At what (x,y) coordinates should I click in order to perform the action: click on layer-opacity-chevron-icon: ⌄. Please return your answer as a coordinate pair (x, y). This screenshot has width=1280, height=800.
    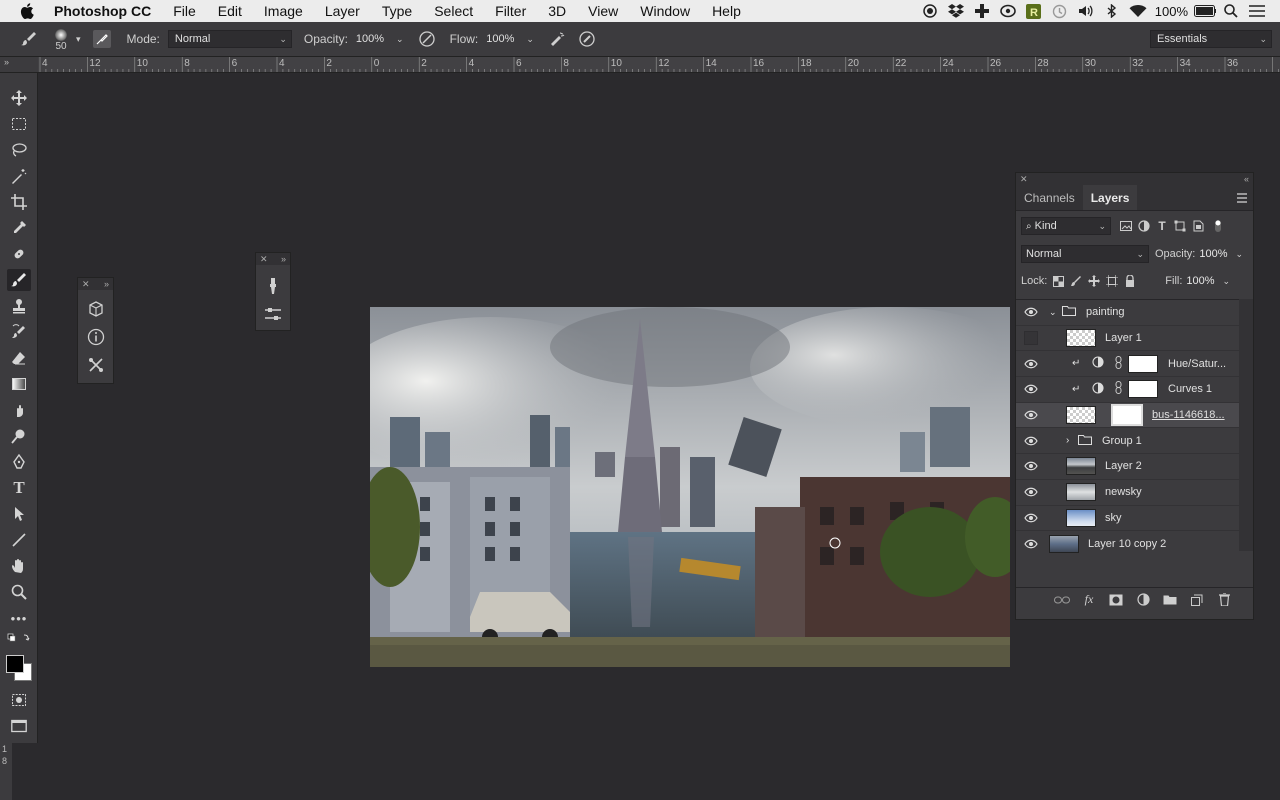
    Looking at the image, I should click on (1240, 254).